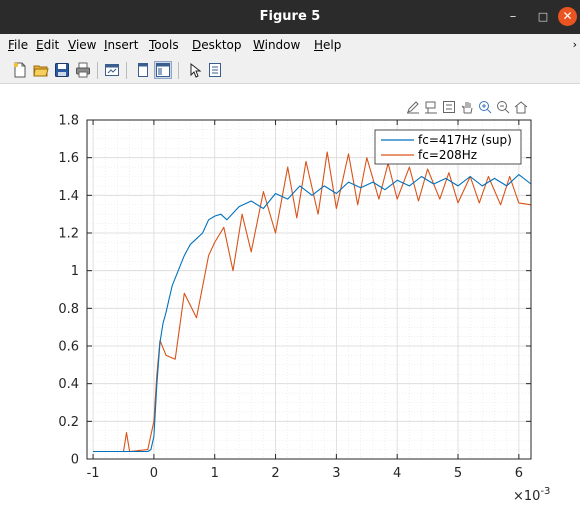  I want to click on y-tick-label: 1, so click(75, 271).